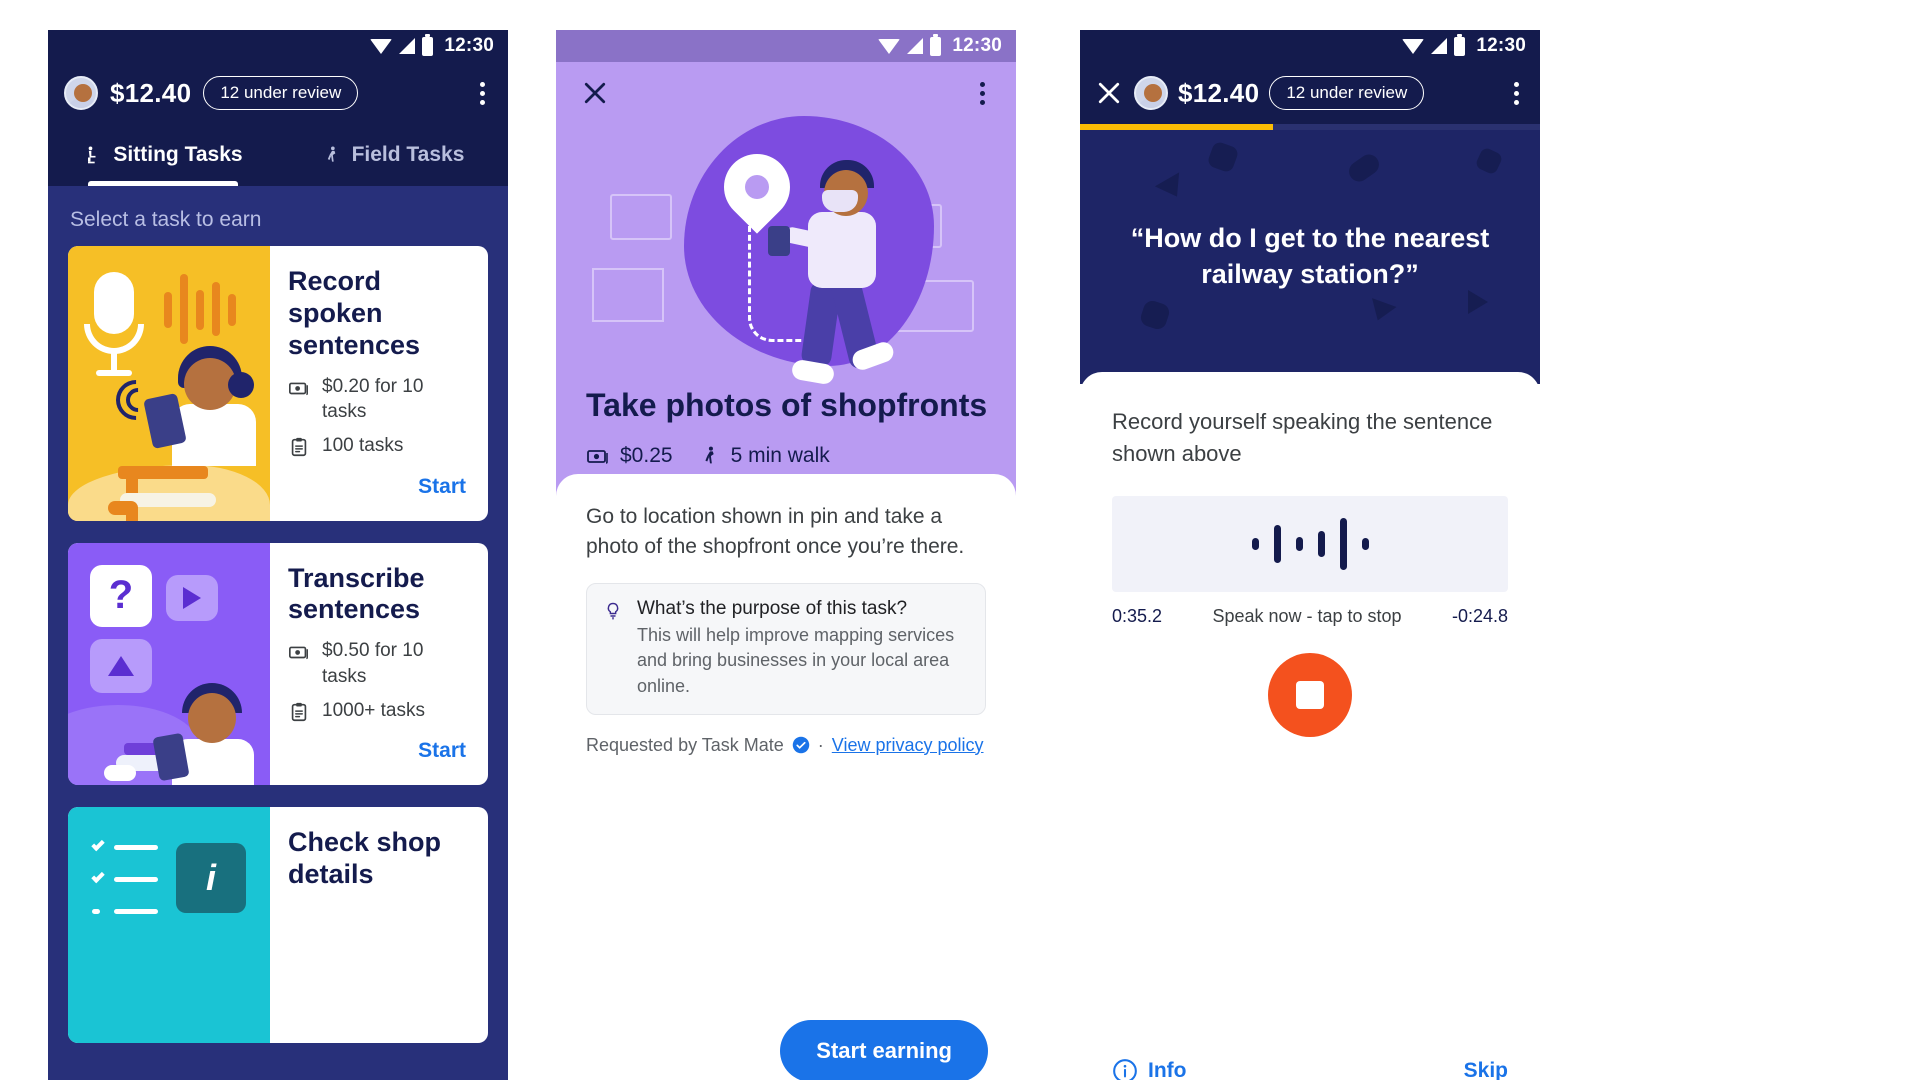  What do you see at coordinates (772, 608) in the screenshot?
I see `purpose-question: What’s the purpose of this task?` at bounding box center [772, 608].